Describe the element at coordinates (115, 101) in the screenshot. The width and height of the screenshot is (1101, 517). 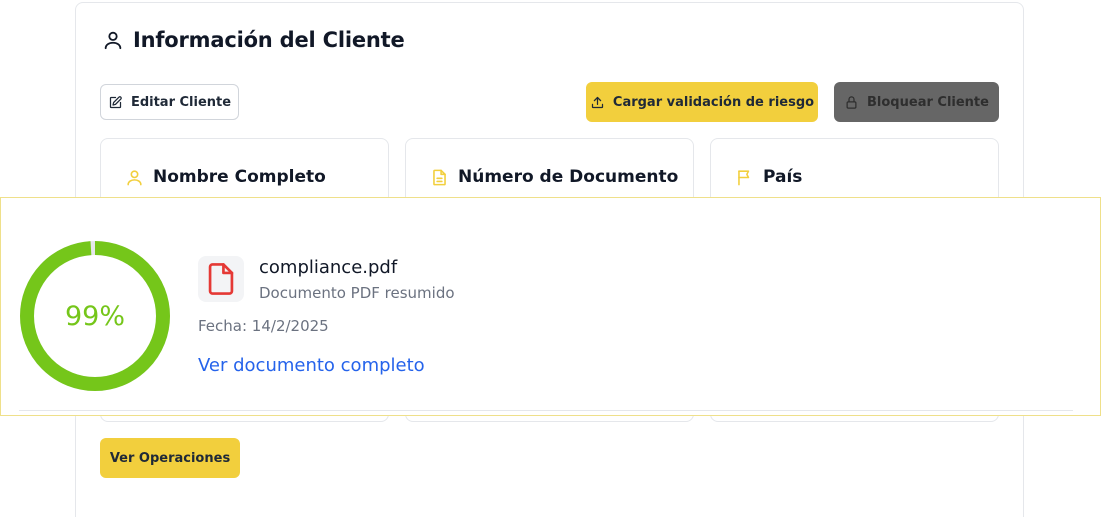
I see `edit-icon` at that location.